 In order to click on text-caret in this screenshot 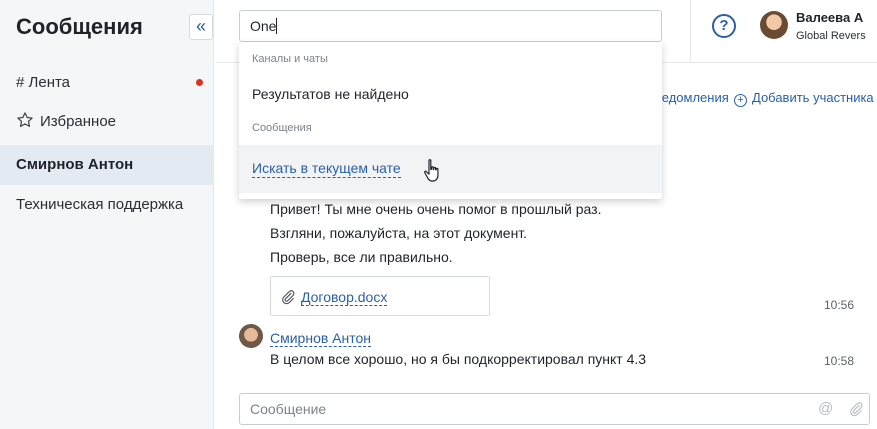, I will do `click(277, 26)`.